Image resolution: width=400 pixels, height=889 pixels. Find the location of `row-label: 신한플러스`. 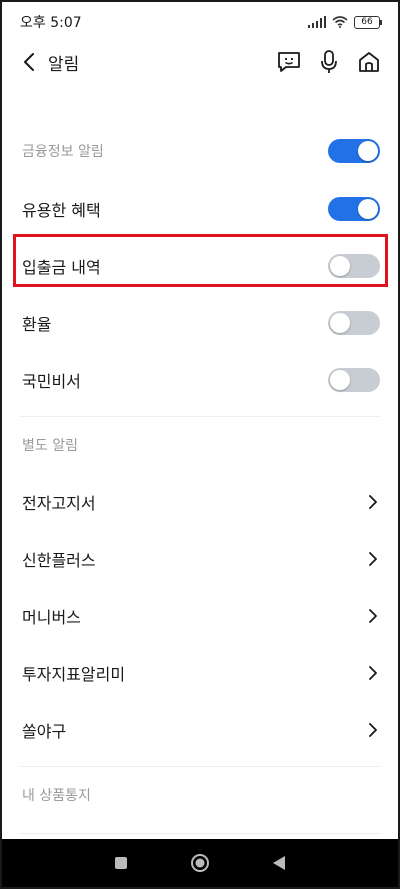

row-label: 신한플러스 is located at coordinates (59, 560).